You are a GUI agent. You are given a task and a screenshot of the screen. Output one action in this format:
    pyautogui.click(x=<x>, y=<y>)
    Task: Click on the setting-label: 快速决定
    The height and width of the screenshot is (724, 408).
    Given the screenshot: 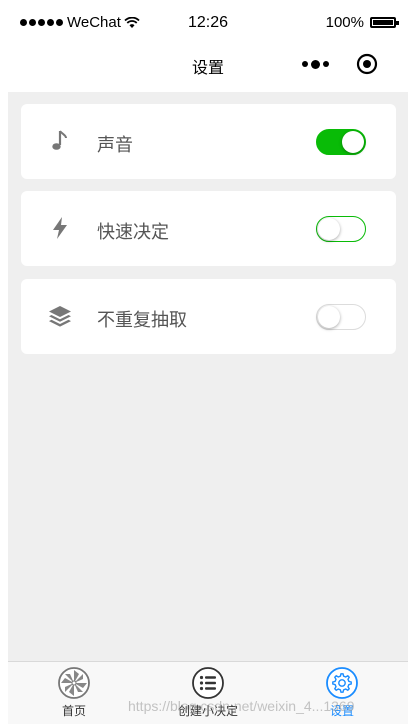 What is the action you would take?
    pyautogui.click(x=133, y=232)
    